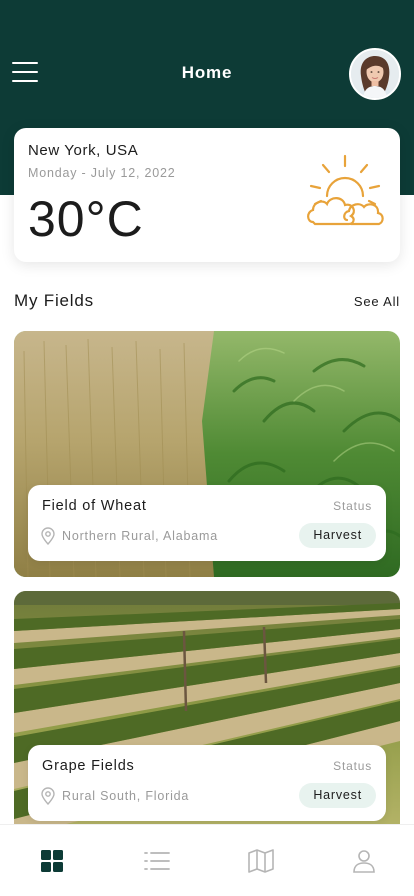  What do you see at coordinates (52, 861) in the screenshot?
I see `dashboard-grid-icon` at bounding box center [52, 861].